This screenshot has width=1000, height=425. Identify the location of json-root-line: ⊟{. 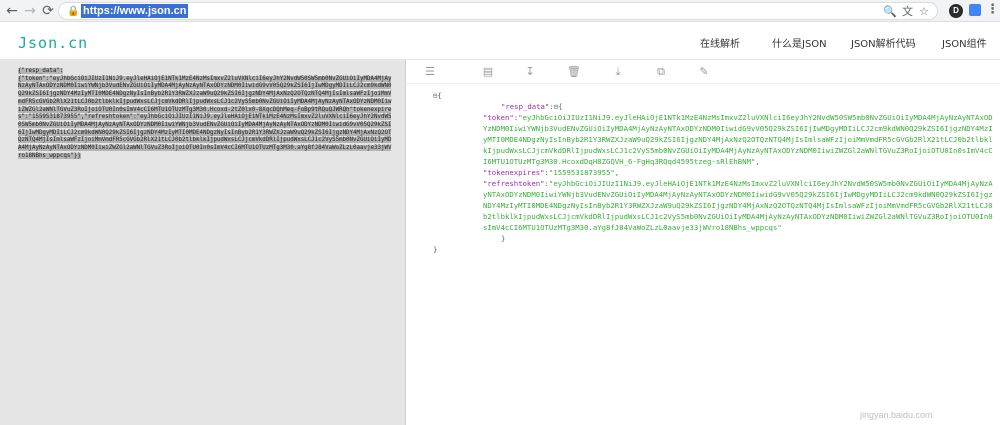
(713, 95).